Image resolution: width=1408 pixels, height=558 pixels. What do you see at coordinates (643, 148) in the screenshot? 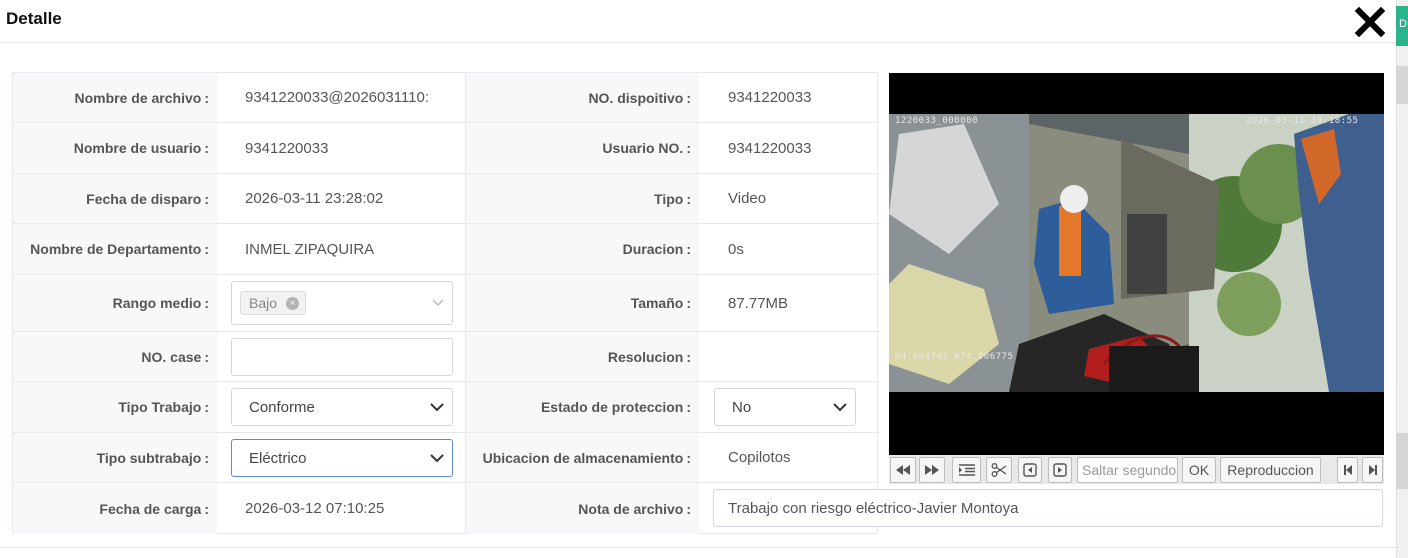
I see `label-usuario-no: Usuario NO.` at bounding box center [643, 148].